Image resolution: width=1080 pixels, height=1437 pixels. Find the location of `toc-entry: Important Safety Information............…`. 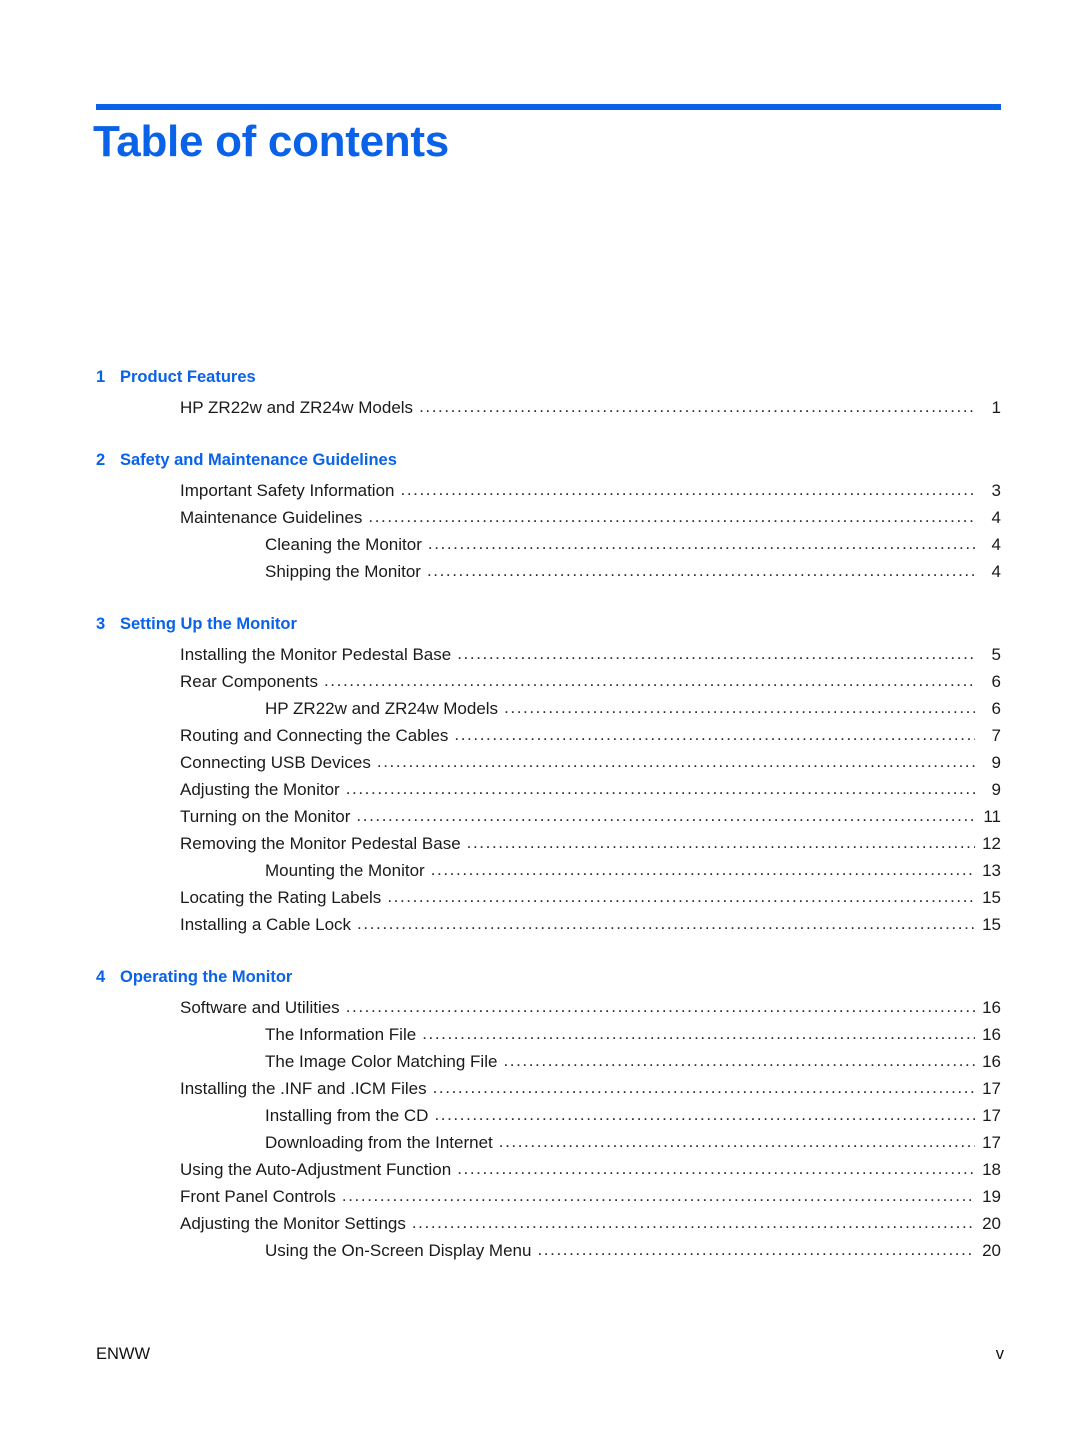

toc-entry: Important Safety Information............… is located at coordinates (540, 490).